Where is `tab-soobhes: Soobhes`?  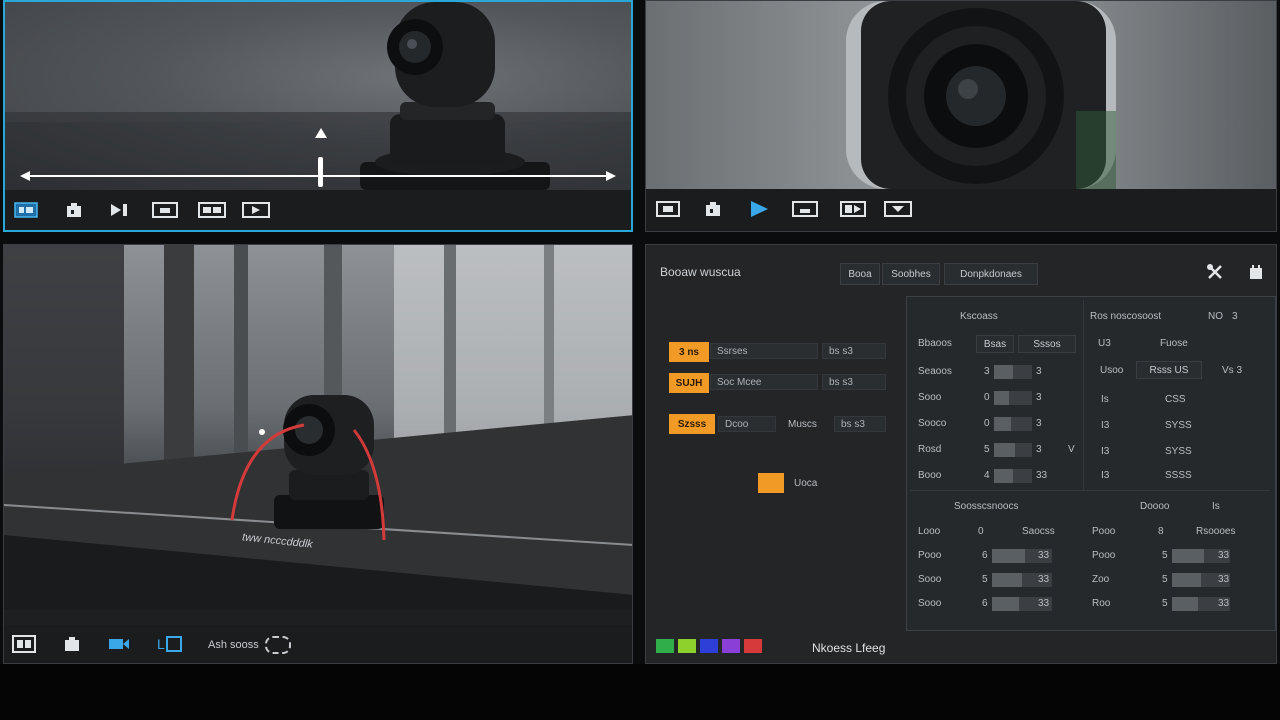
tab-soobhes: Soobhes is located at coordinates (911, 274).